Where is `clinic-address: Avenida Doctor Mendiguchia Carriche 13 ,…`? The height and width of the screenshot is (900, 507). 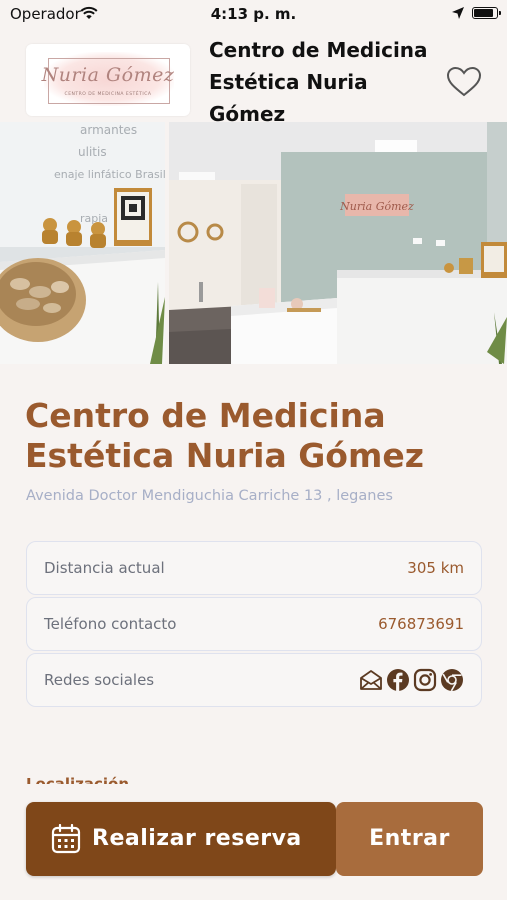 clinic-address: Avenida Doctor Mendiguchia Carriche 13 ,… is located at coordinates (256, 496).